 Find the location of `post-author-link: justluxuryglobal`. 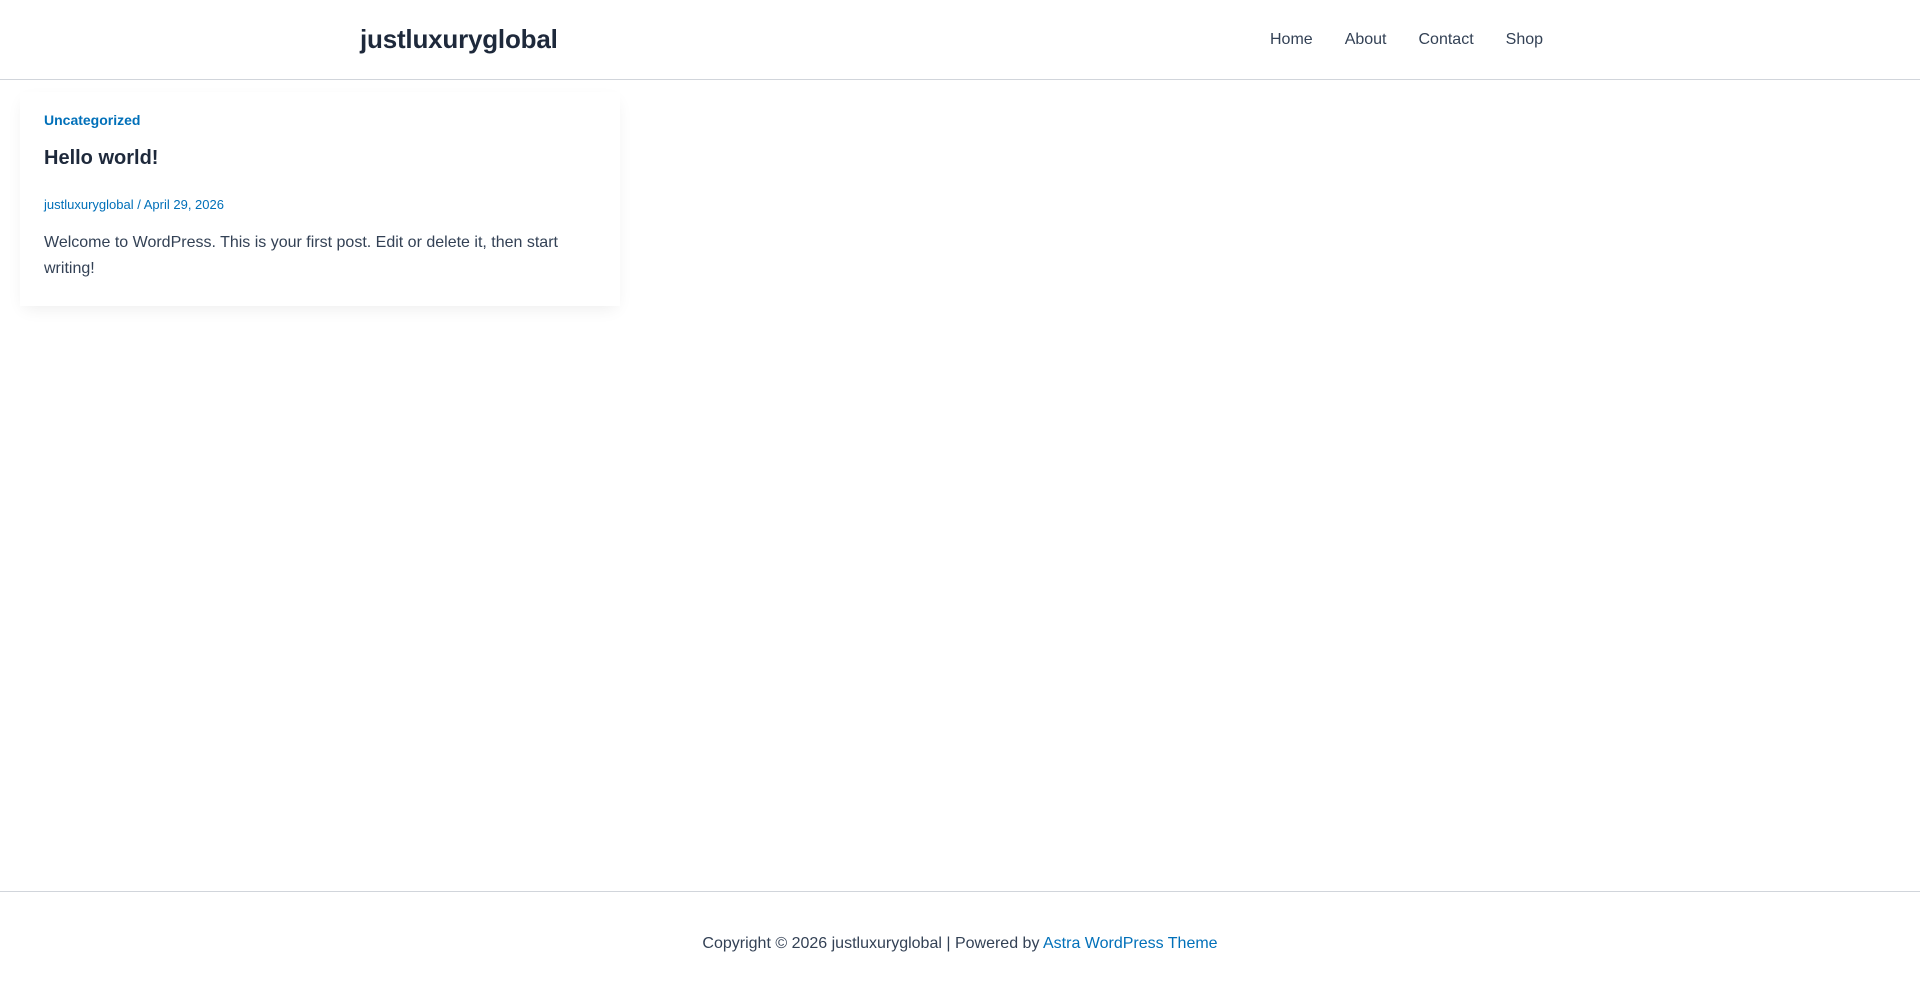

post-author-link: justluxuryglobal is located at coordinates (89, 204).